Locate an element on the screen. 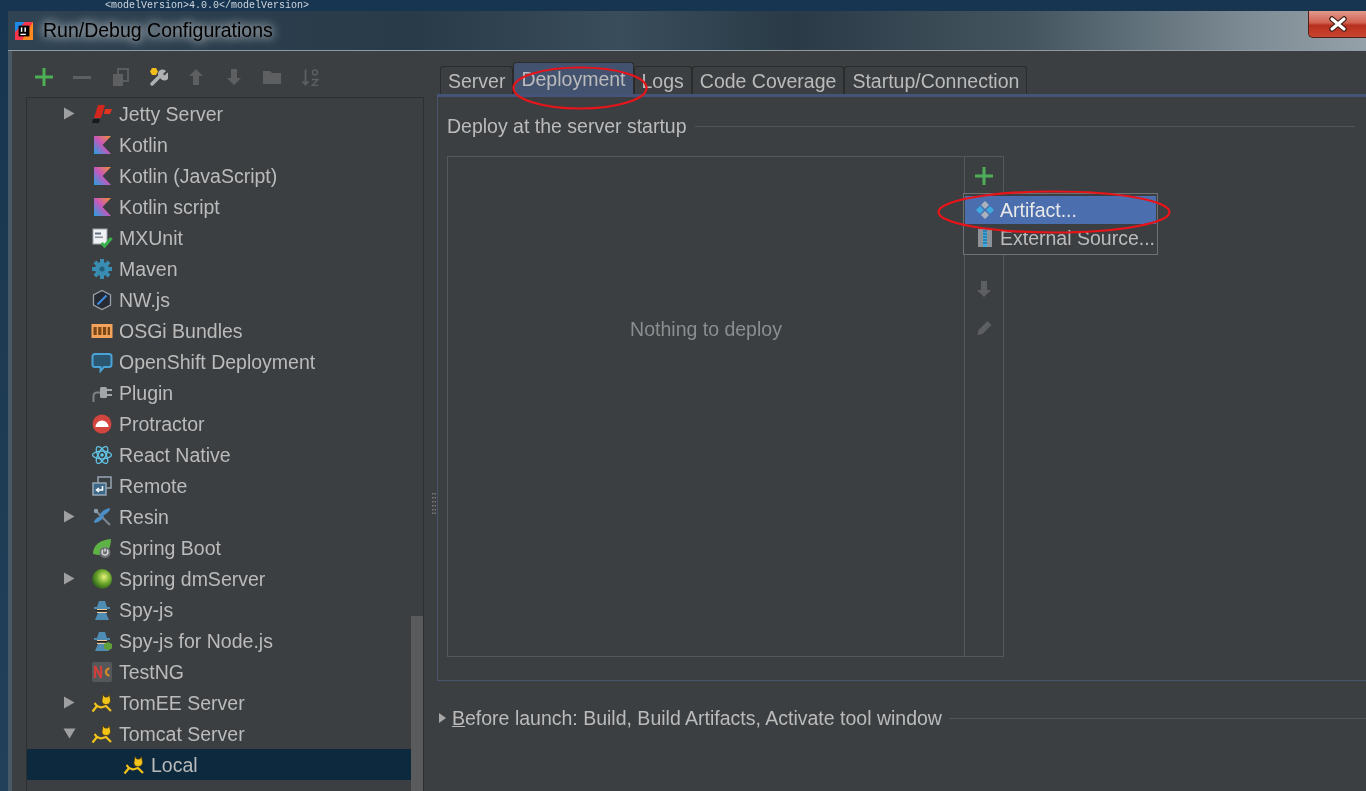 The image size is (1366, 791). tree-item: Remote is located at coordinates (225, 485).